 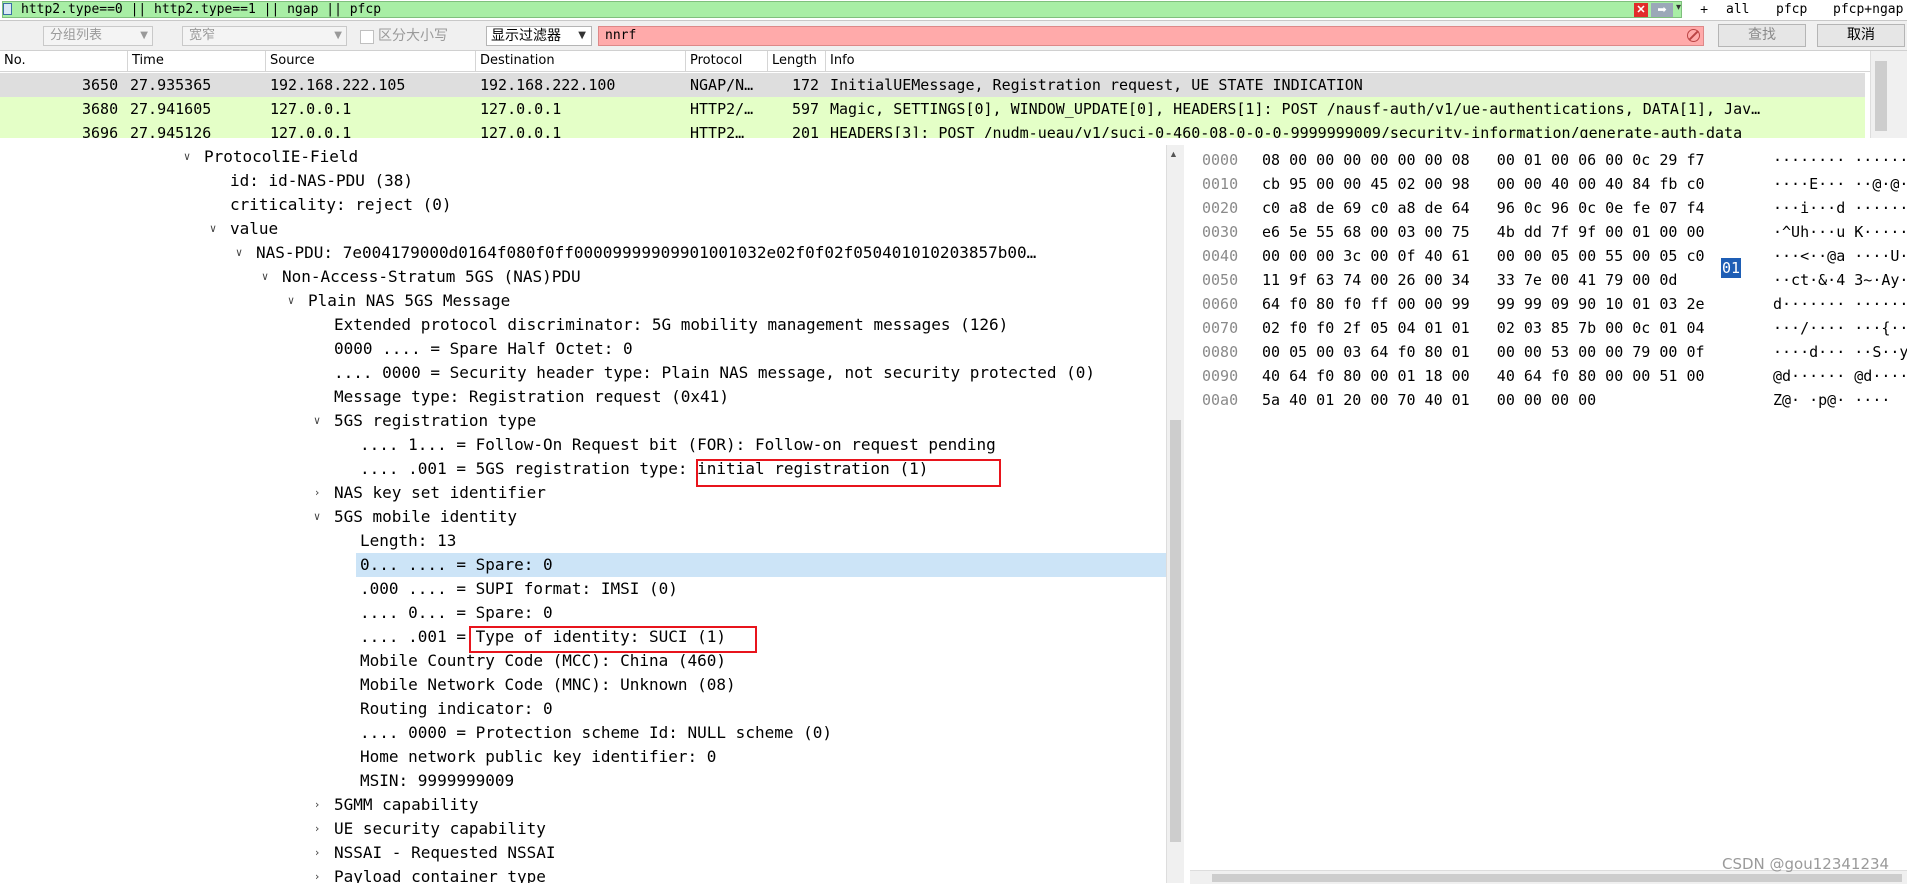 I want to click on tree-item: ∨ ProtocolIE-Field, so click(x=583, y=157).